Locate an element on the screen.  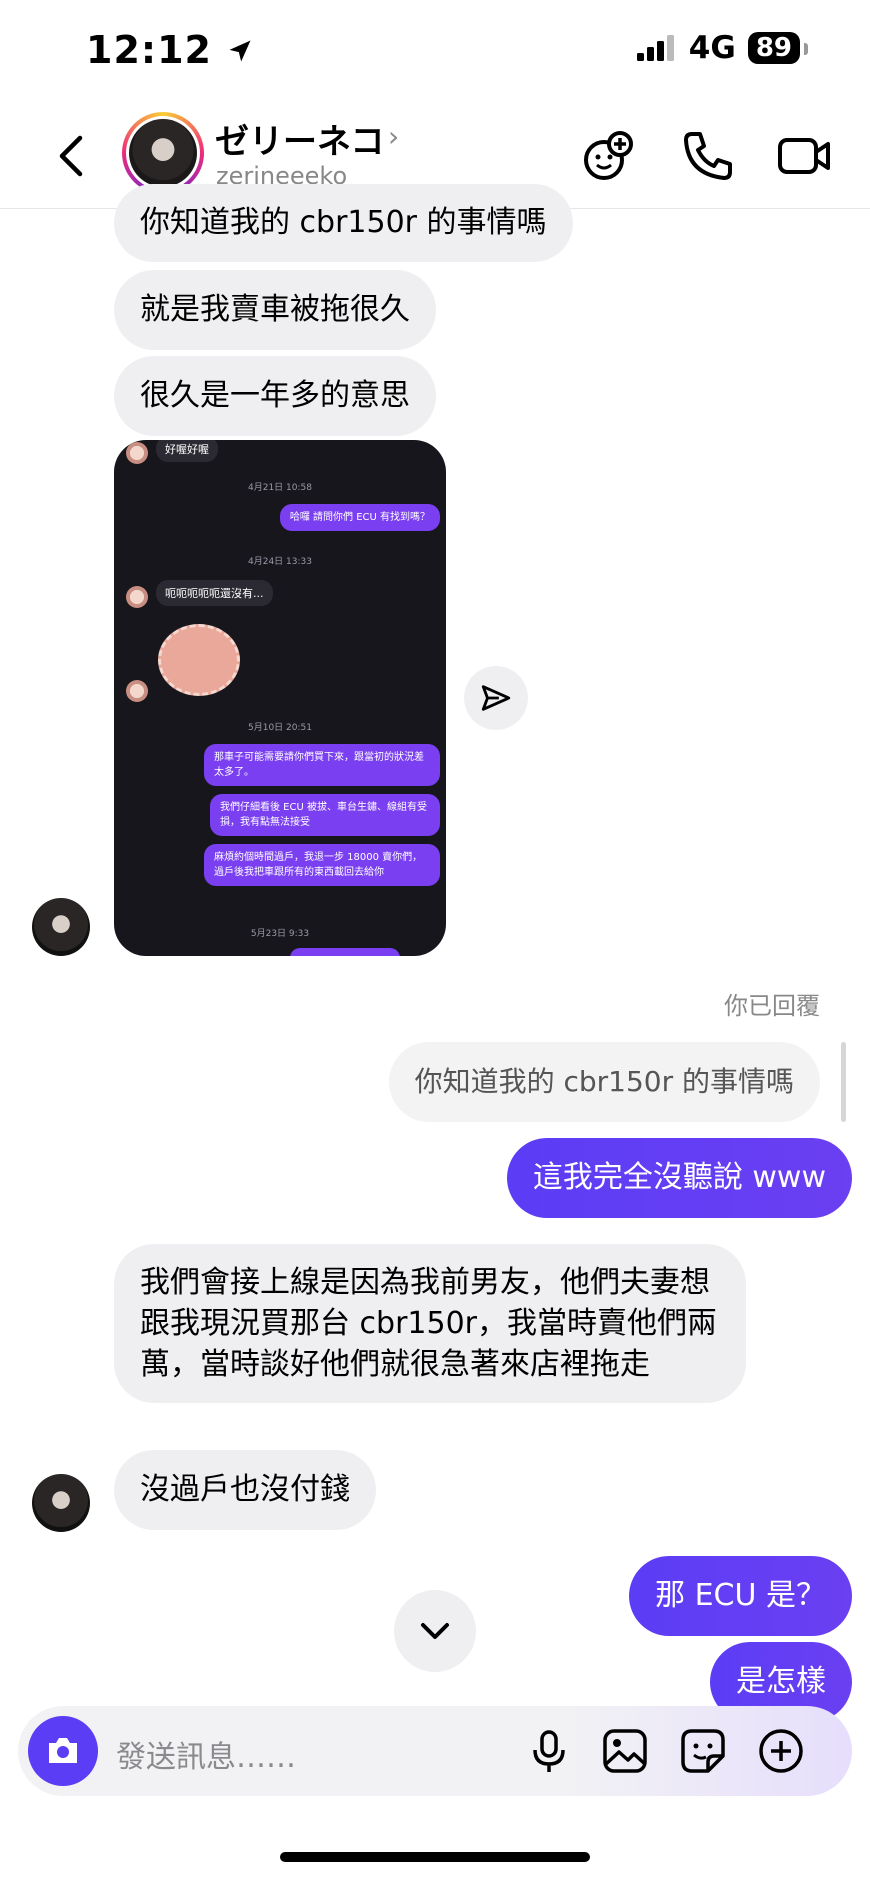
message-outgoing: 那 ECU 是？ is located at coordinates (740, 1596).